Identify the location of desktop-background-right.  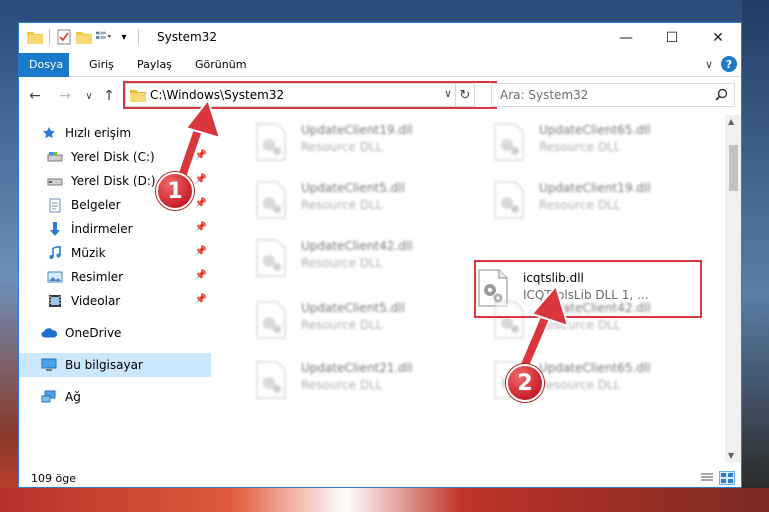
(755, 244).